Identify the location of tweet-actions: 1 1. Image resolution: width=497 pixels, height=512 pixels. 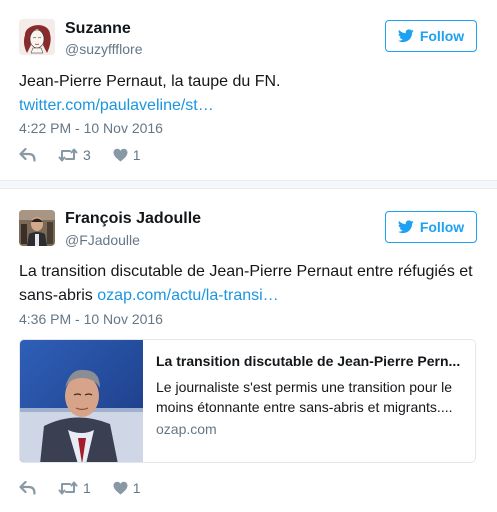
(91, 488).